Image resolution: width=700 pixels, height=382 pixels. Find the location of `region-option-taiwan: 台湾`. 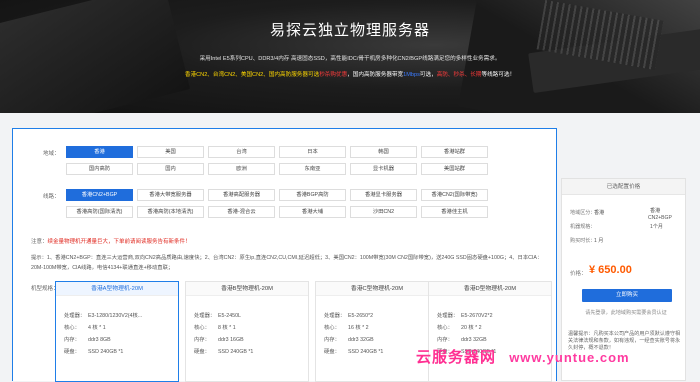

region-option-taiwan: 台湾 is located at coordinates (241, 152).